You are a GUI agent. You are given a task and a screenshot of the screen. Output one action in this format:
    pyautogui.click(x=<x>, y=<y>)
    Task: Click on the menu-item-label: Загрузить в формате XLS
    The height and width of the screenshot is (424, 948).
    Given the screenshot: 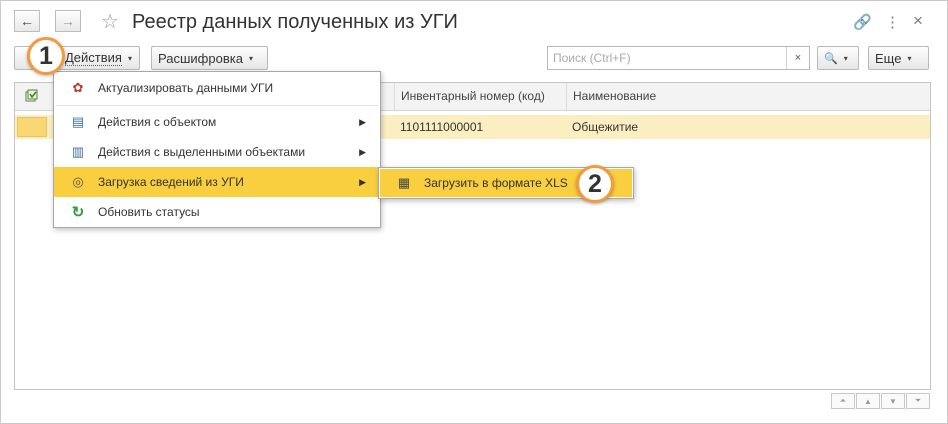 What is the action you would take?
    pyautogui.click(x=496, y=183)
    